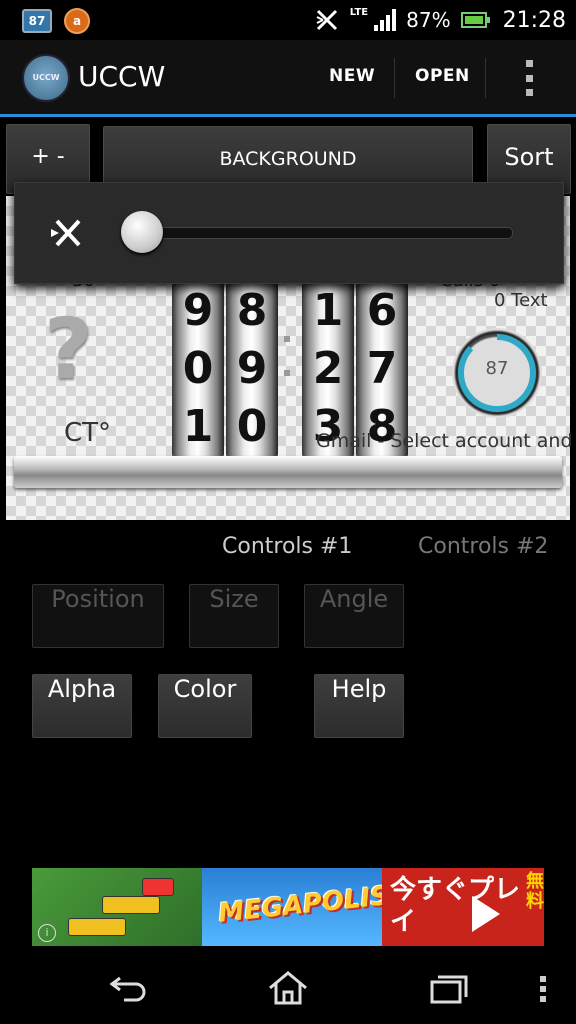 This screenshot has width=576, height=1024. I want to click on drum-digit: 6, so click(382, 310).